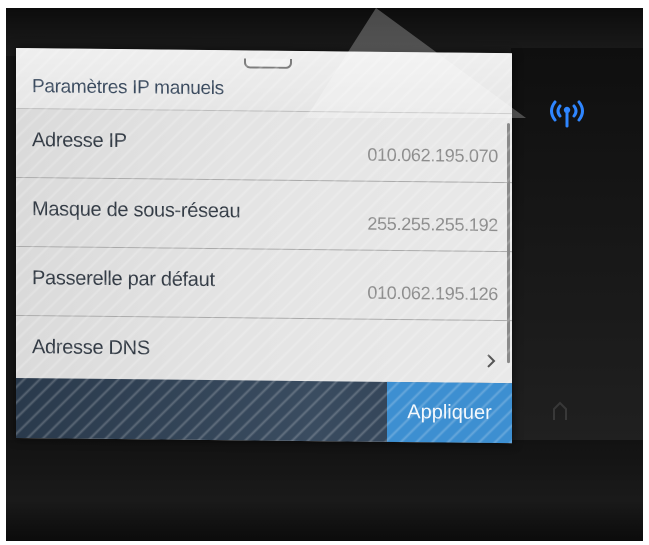 Image resolution: width=649 pixels, height=545 pixels. What do you see at coordinates (567, 113) in the screenshot?
I see `wireless-signal-icon` at bounding box center [567, 113].